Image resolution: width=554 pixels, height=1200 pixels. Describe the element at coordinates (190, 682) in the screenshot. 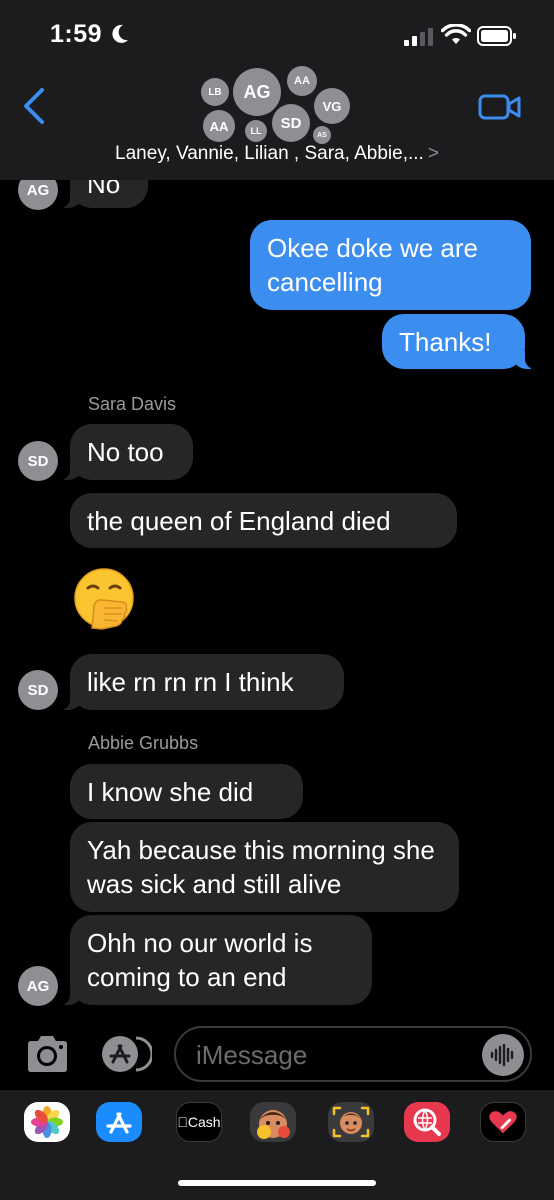

I see `message-text: like rn rn rn I think` at that location.